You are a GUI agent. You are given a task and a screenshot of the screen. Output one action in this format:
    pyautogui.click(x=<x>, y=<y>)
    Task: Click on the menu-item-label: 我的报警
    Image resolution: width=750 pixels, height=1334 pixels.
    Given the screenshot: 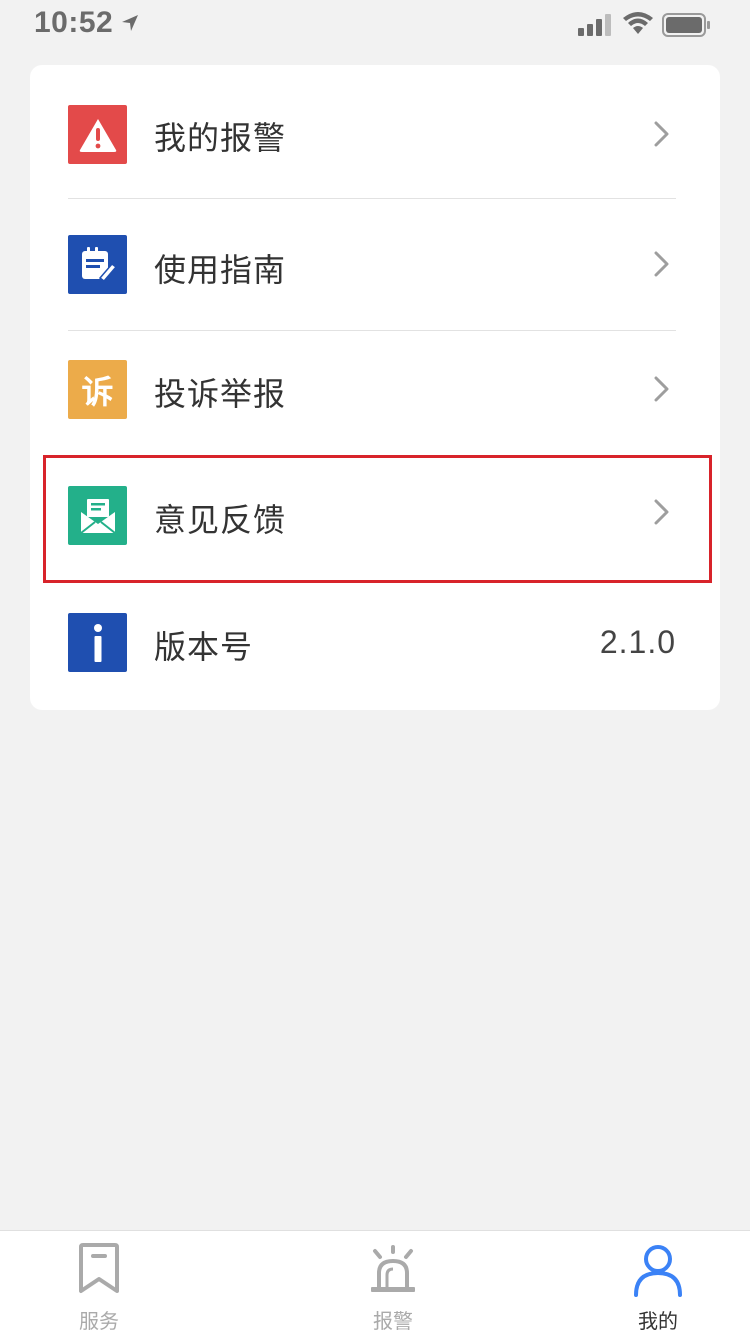 What is the action you would take?
    pyautogui.click(x=220, y=138)
    